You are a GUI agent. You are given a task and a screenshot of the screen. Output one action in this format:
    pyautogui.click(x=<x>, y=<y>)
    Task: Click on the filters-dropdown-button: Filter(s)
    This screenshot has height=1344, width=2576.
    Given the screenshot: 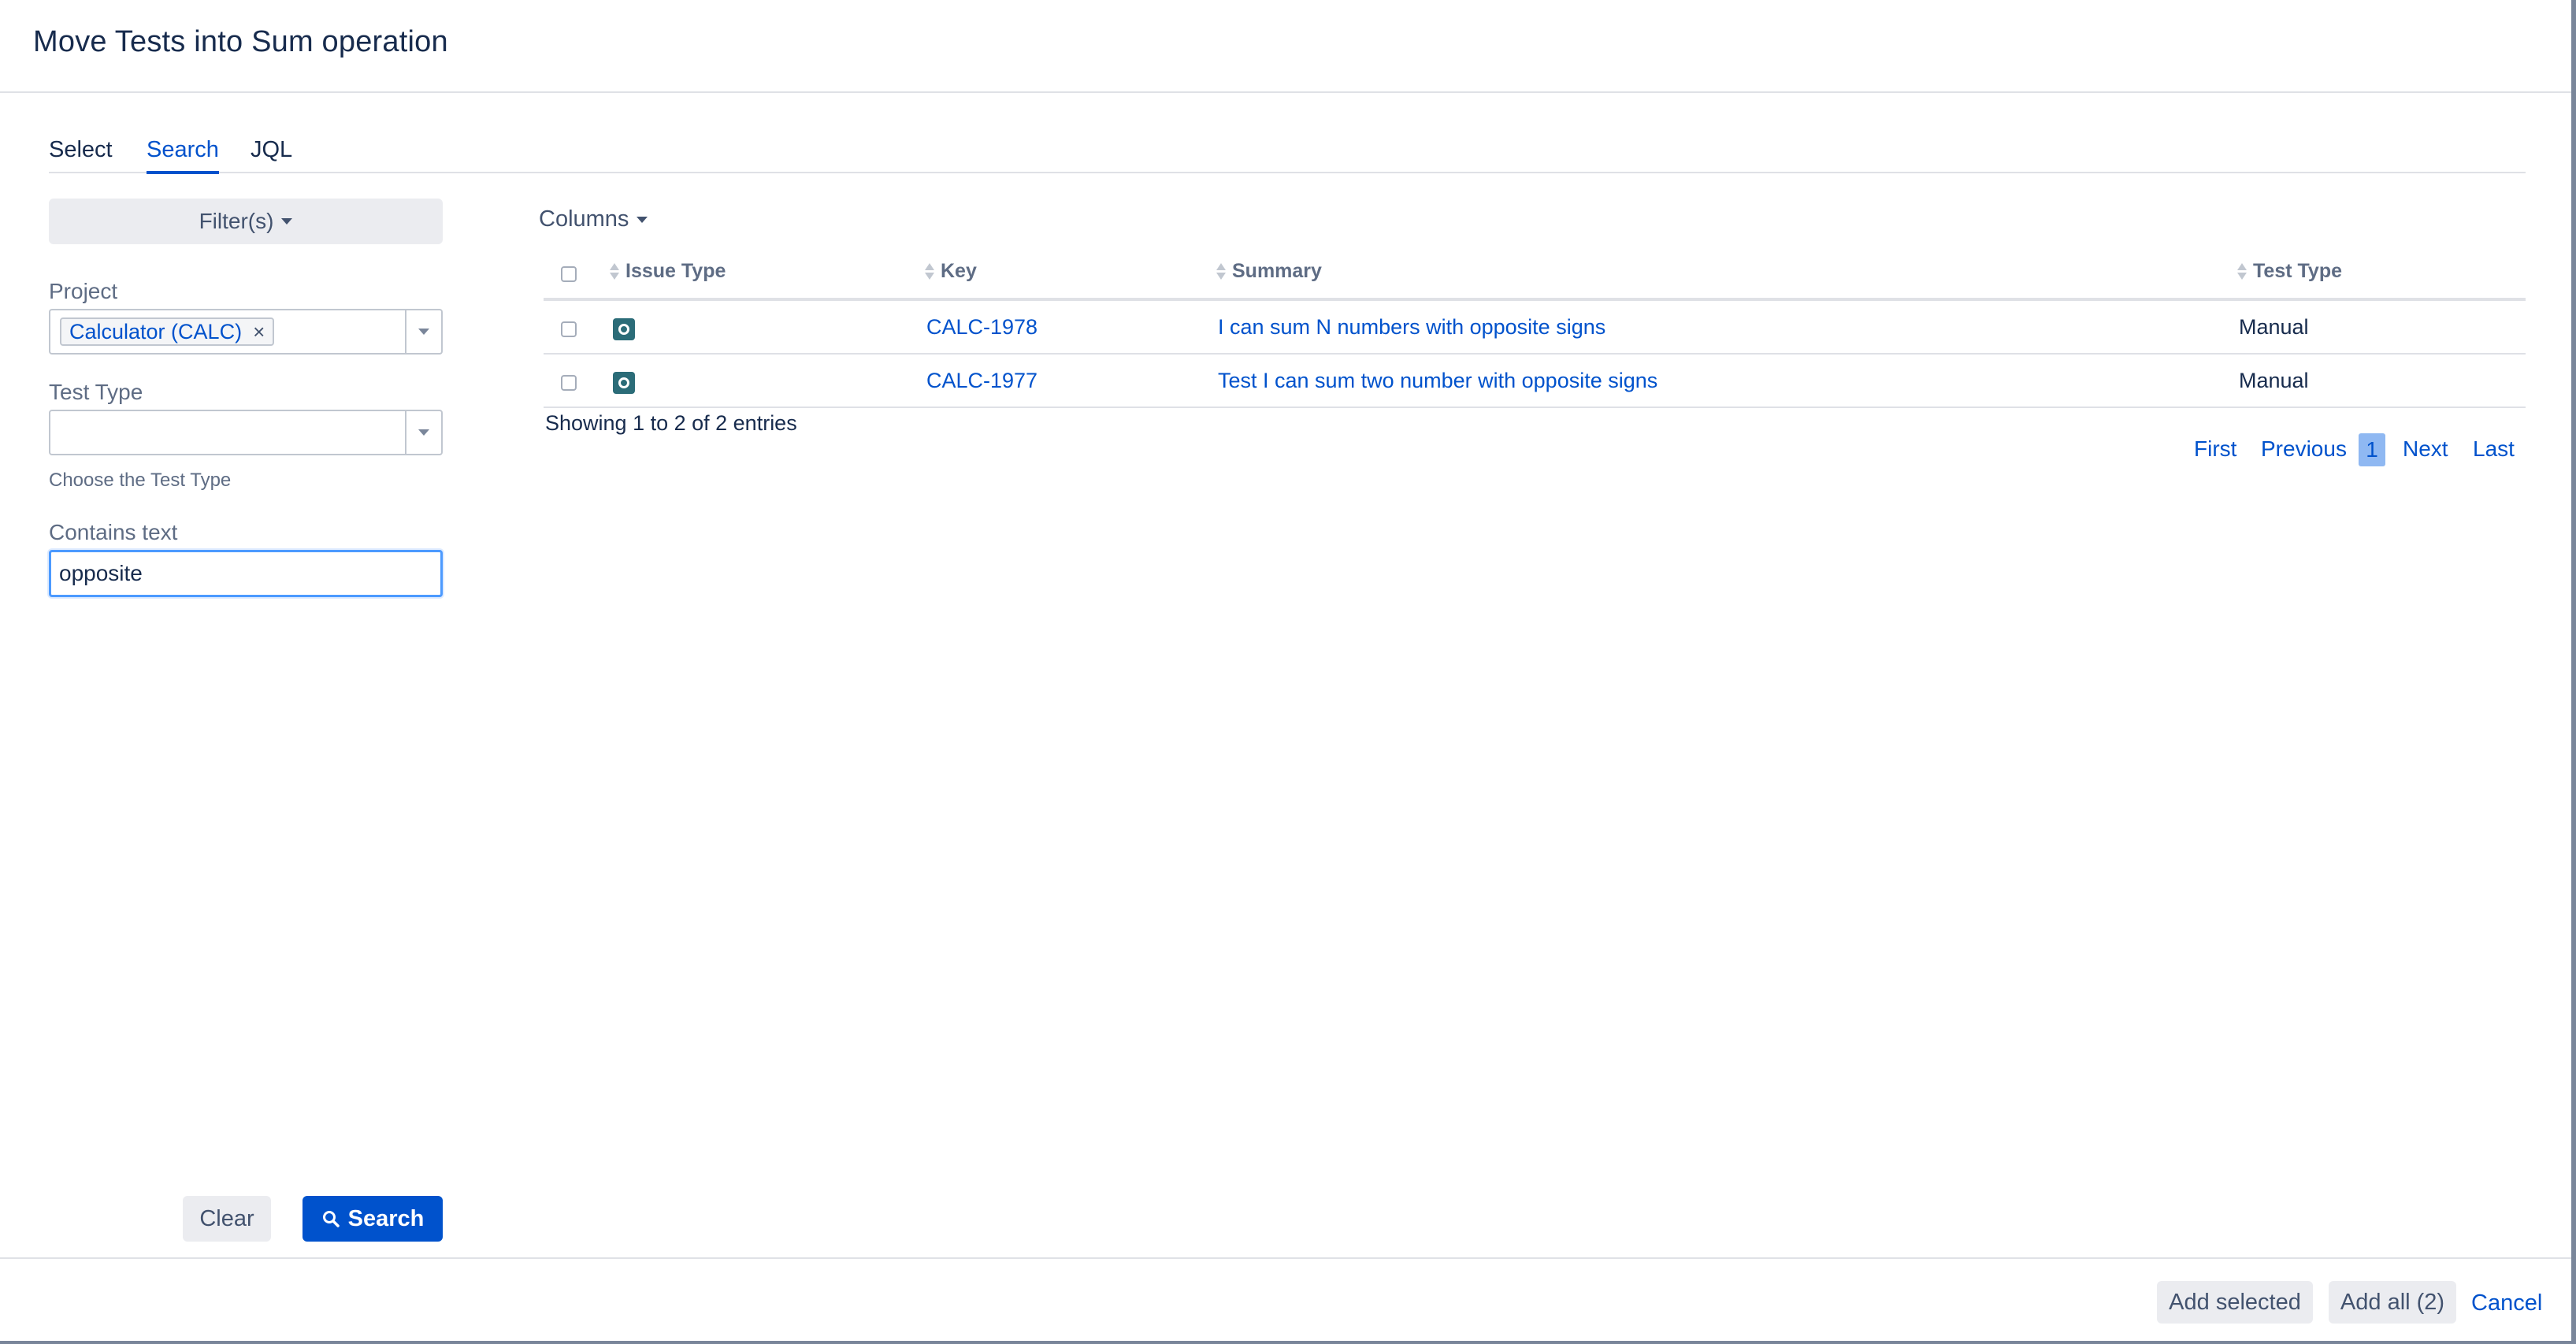 What is the action you would take?
    pyautogui.click(x=246, y=221)
    